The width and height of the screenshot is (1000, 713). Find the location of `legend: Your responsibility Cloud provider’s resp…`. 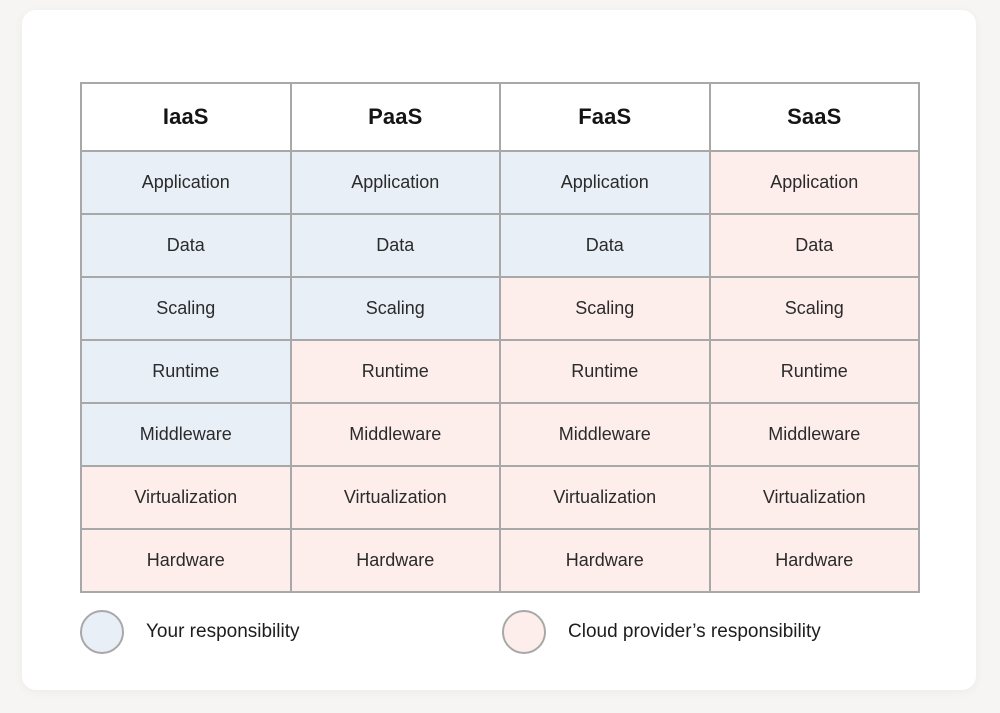

legend: Your responsibility Cloud provider’s resp… is located at coordinates (500, 637).